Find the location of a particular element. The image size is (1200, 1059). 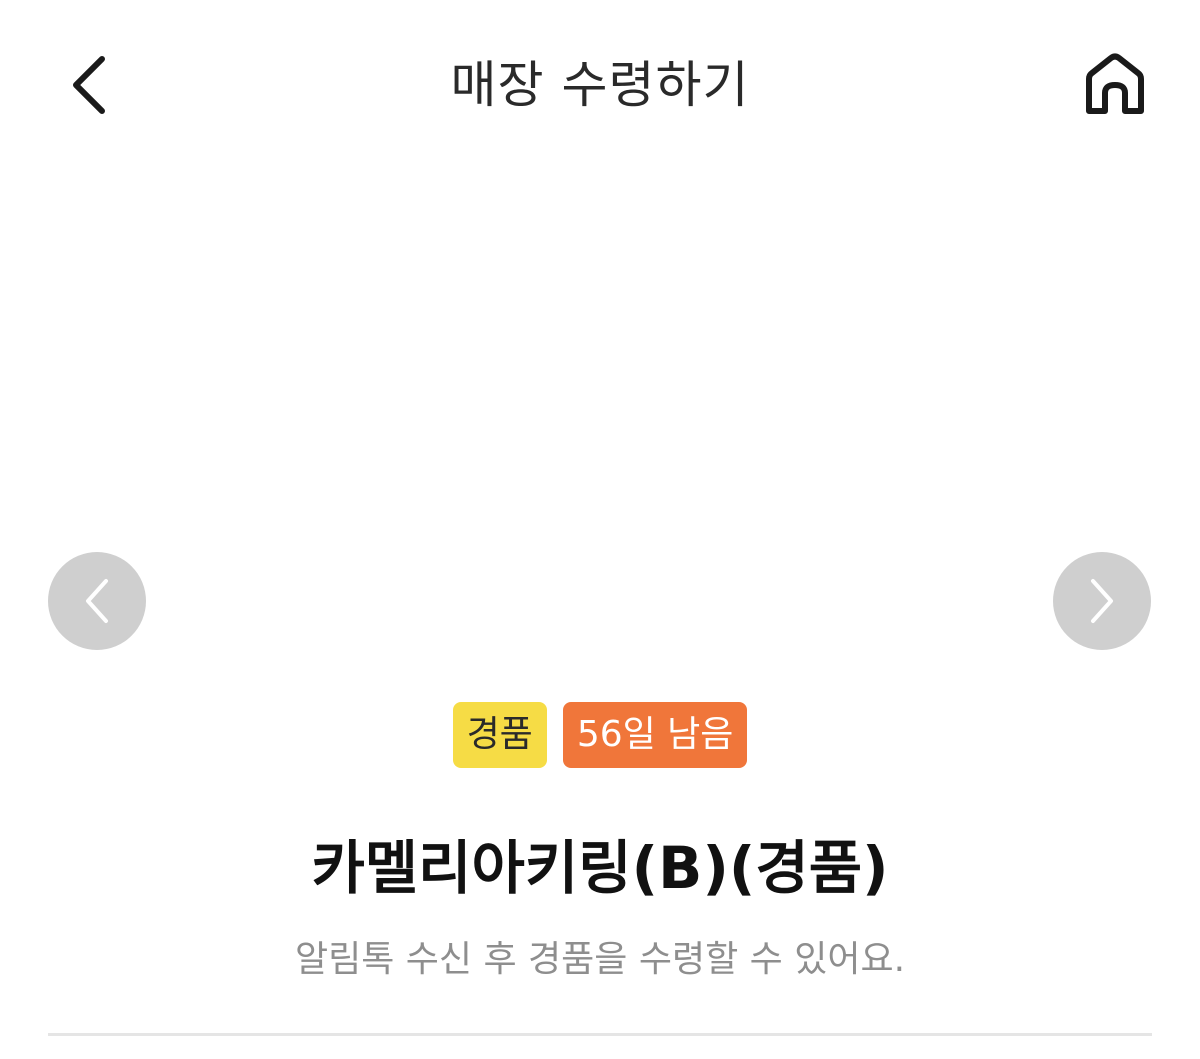

chevron-right-icon is located at coordinates (1102, 601).